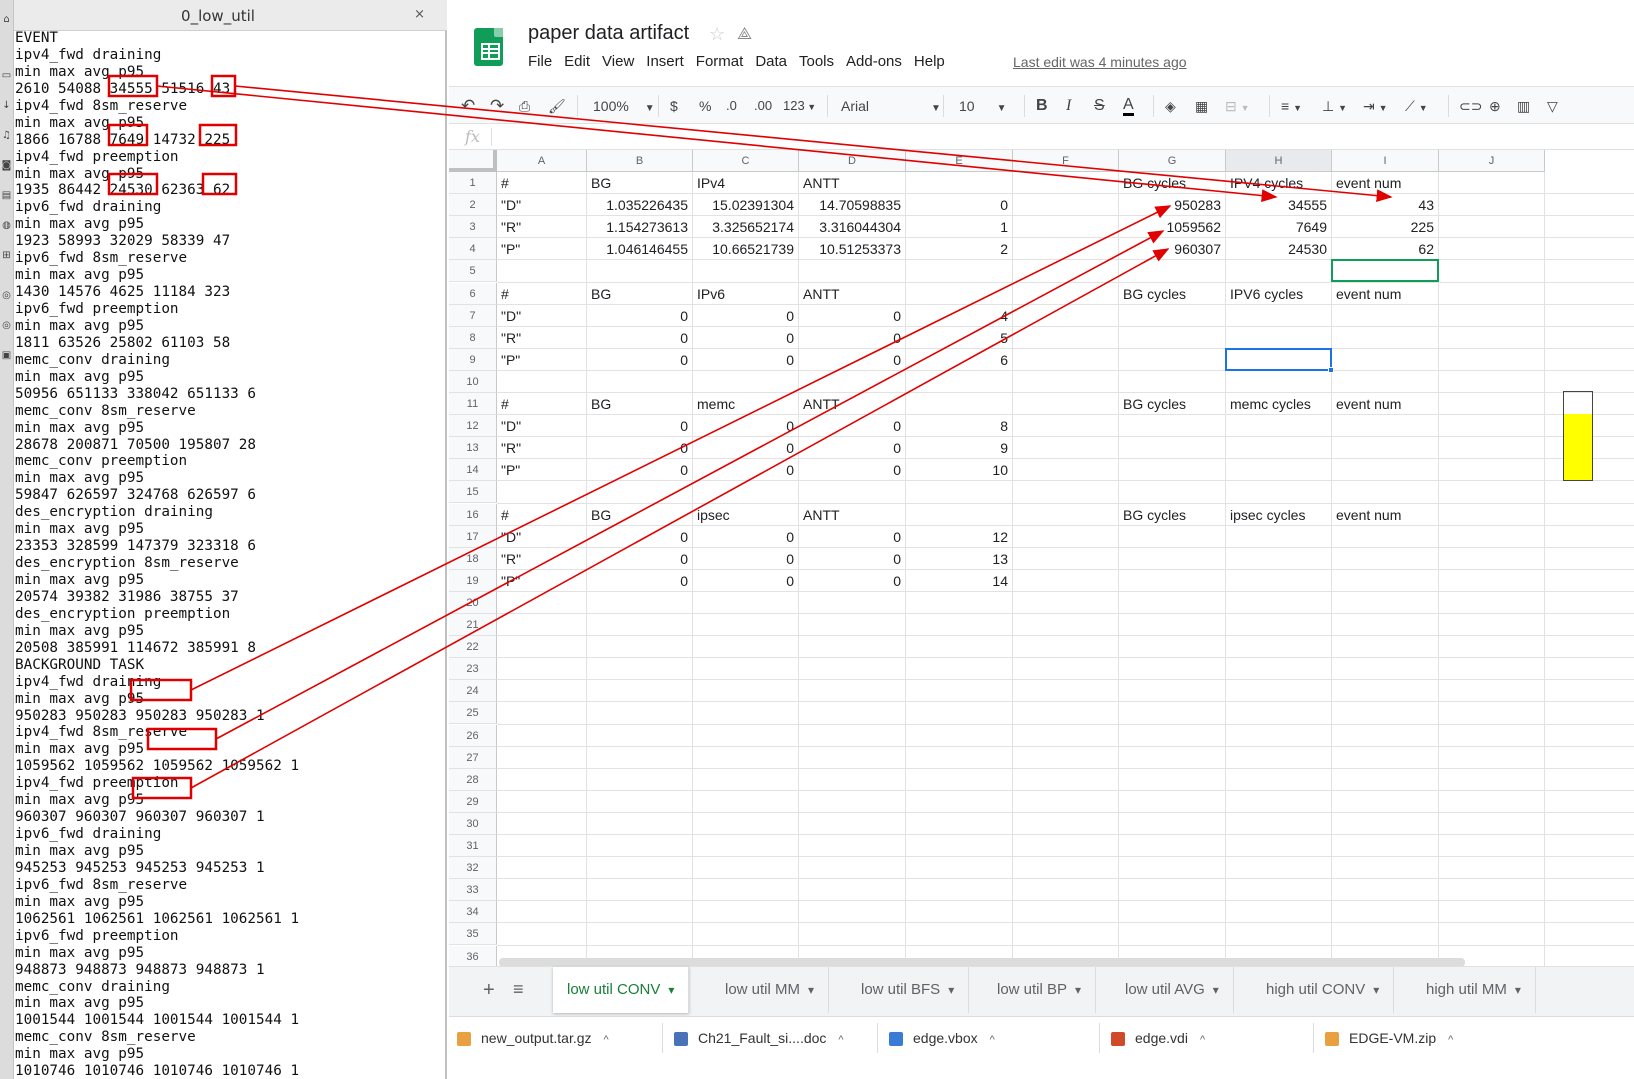  Describe the element at coordinates (1375, 106) in the screenshot. I see `text-wrap-icon: ⇥ ▼` at that location.